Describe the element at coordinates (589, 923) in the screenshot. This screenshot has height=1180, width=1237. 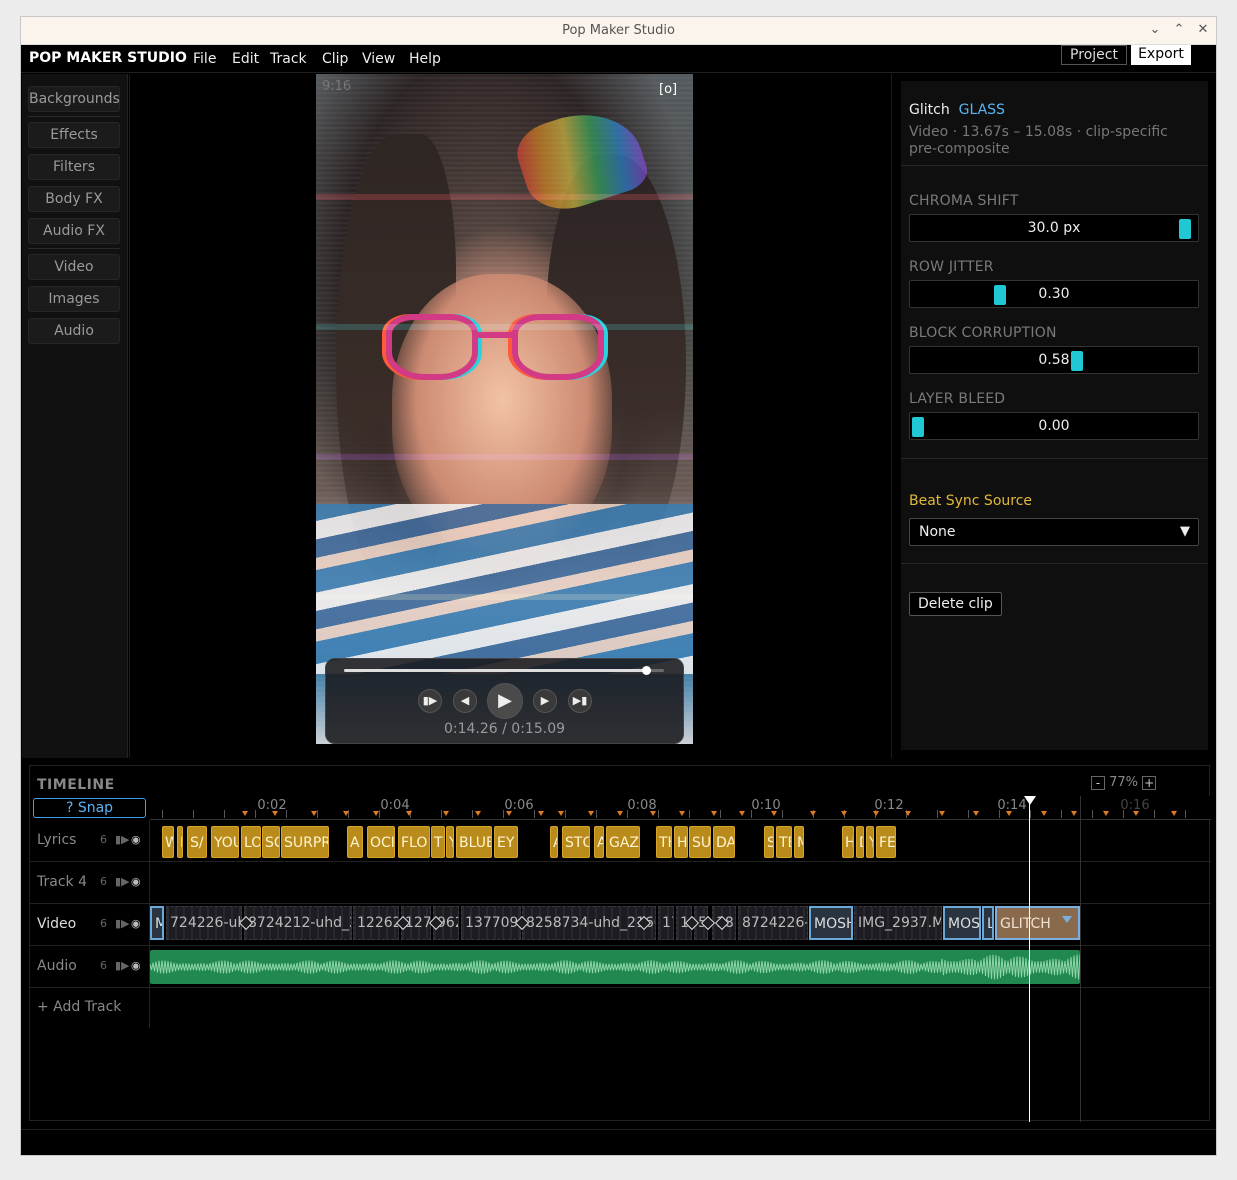
I see `video-clip: 8258734-uhd_2160_4` at that location.